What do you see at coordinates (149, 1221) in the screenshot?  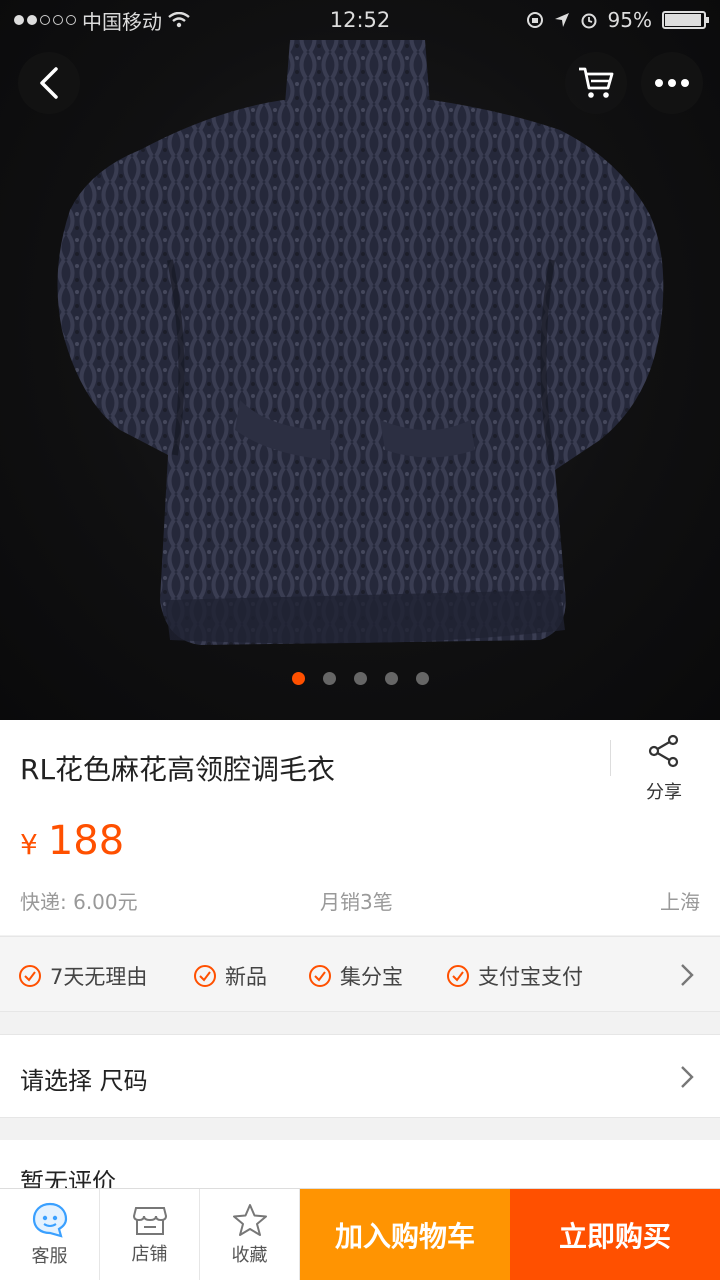 I see `store-icon` at bounding box center [149, 1221].